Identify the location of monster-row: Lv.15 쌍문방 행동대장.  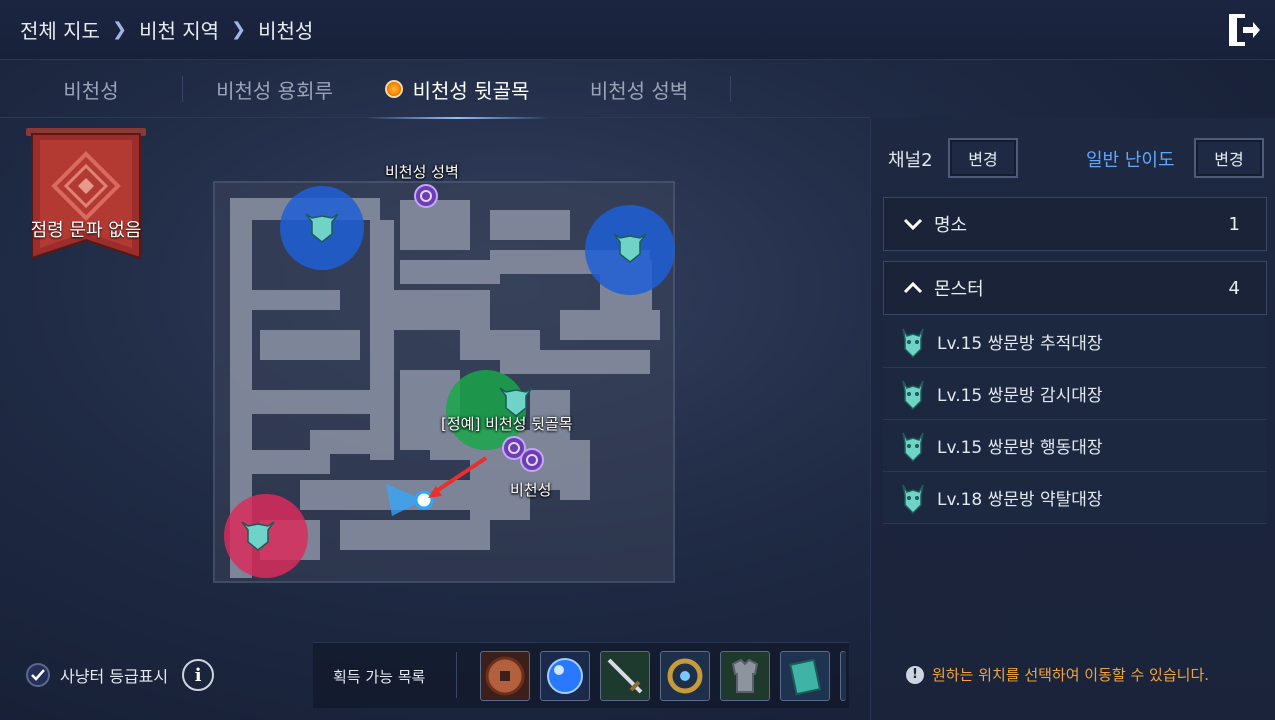
(1075, 446).